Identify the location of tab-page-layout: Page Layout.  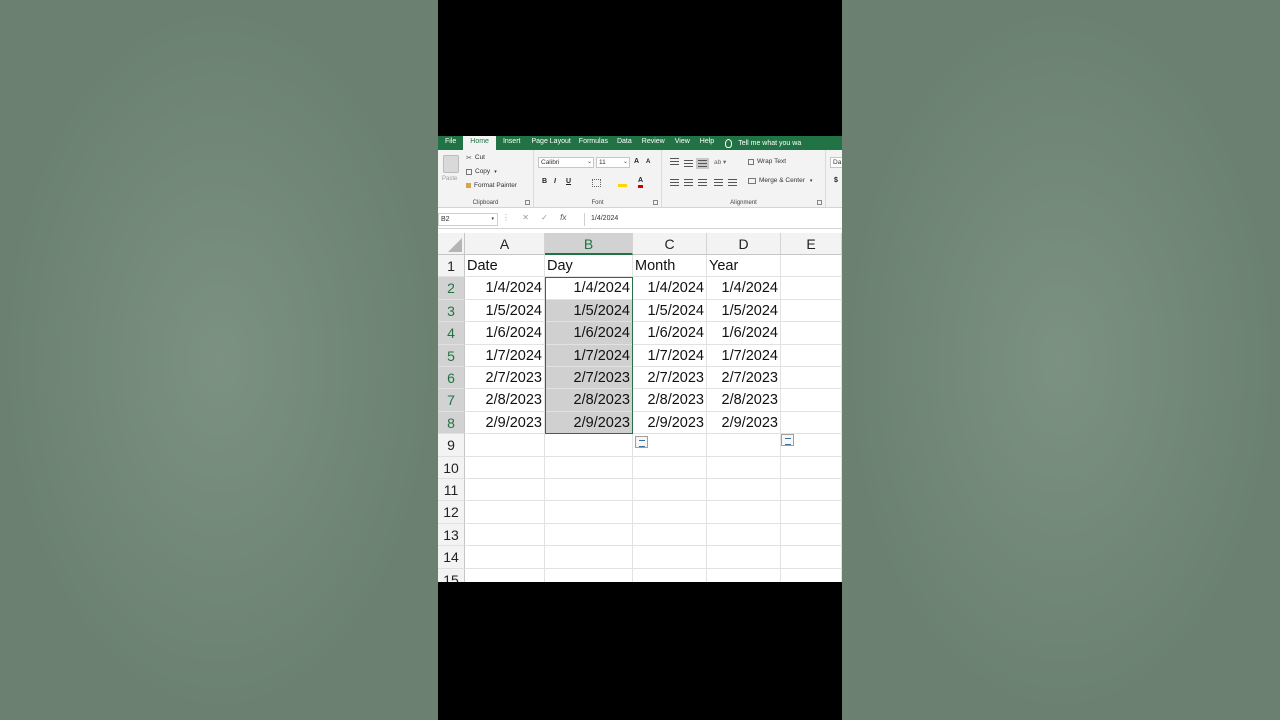
(550, 143).